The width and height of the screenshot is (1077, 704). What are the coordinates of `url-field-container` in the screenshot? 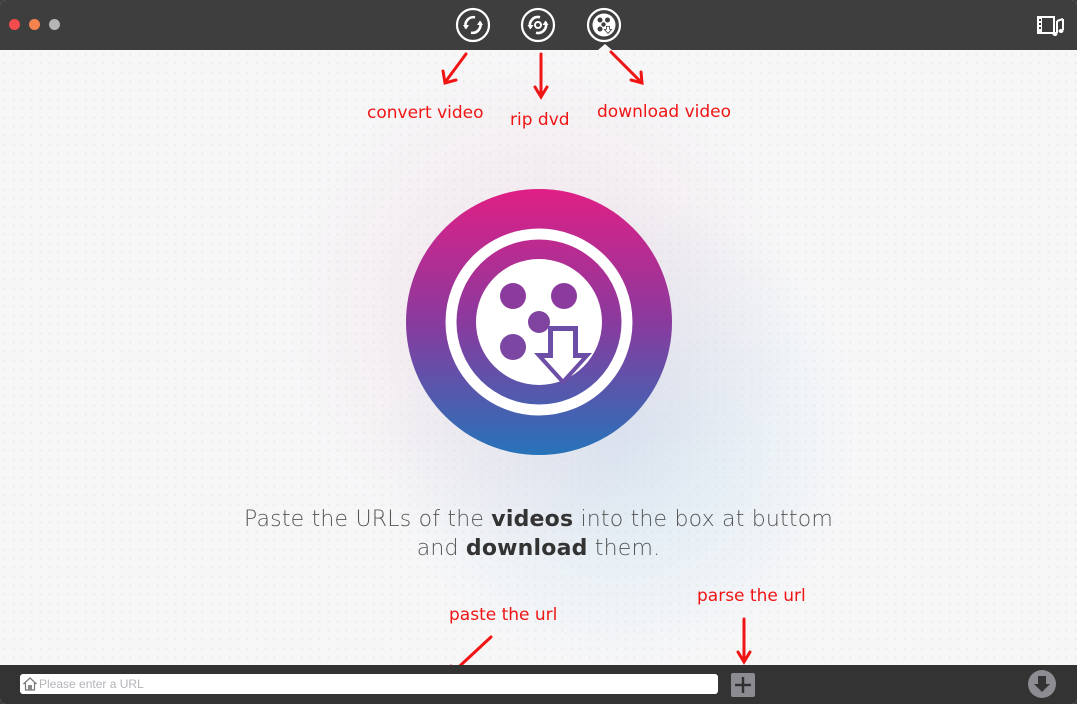 It's located at (369, 684).